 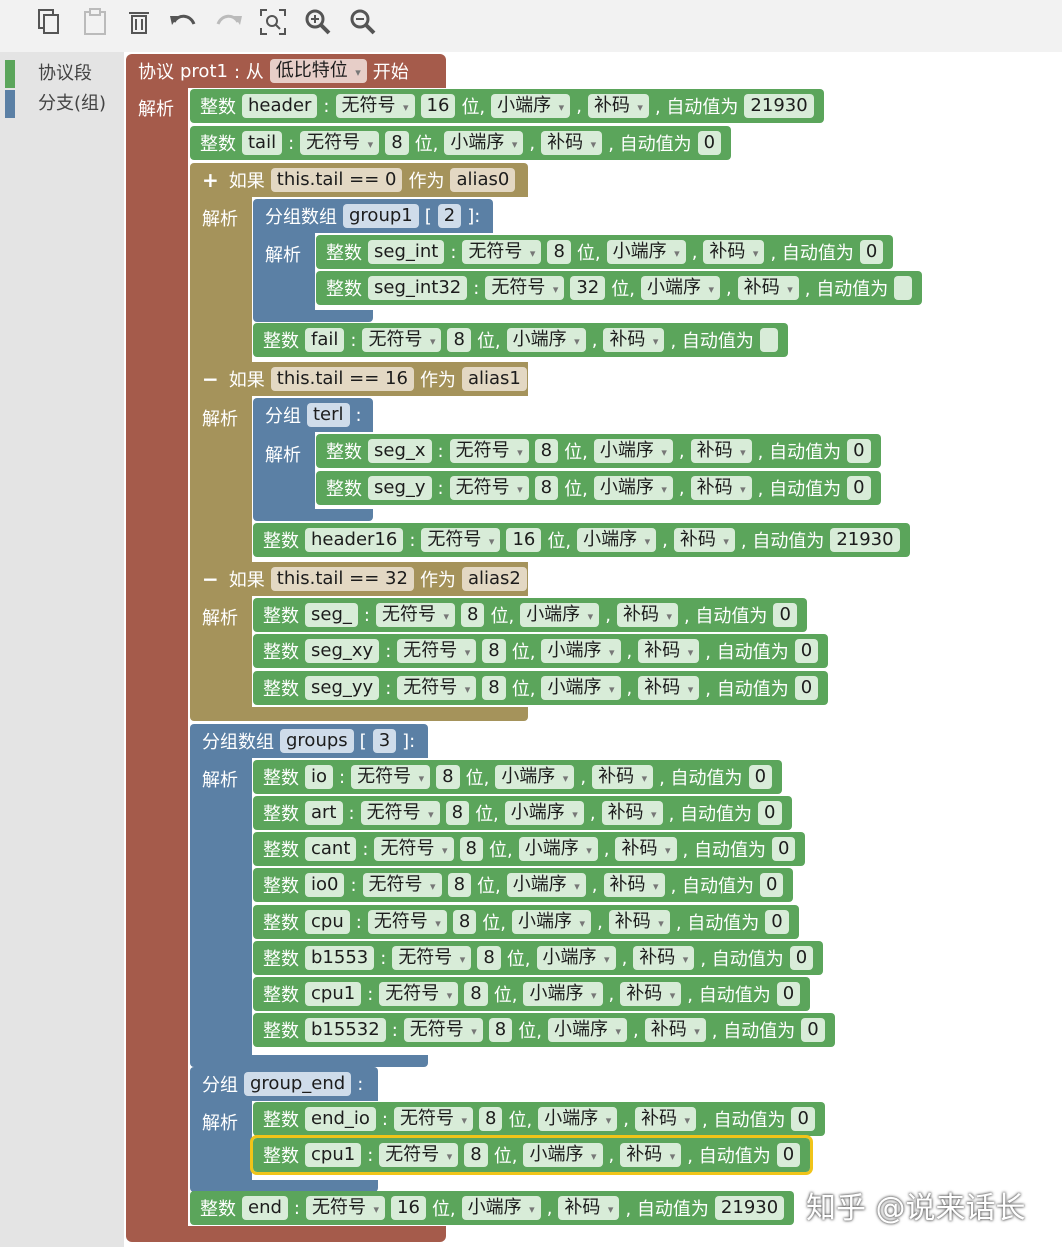 I want to click on expand-toggle: +, so click(x=210, y=180).